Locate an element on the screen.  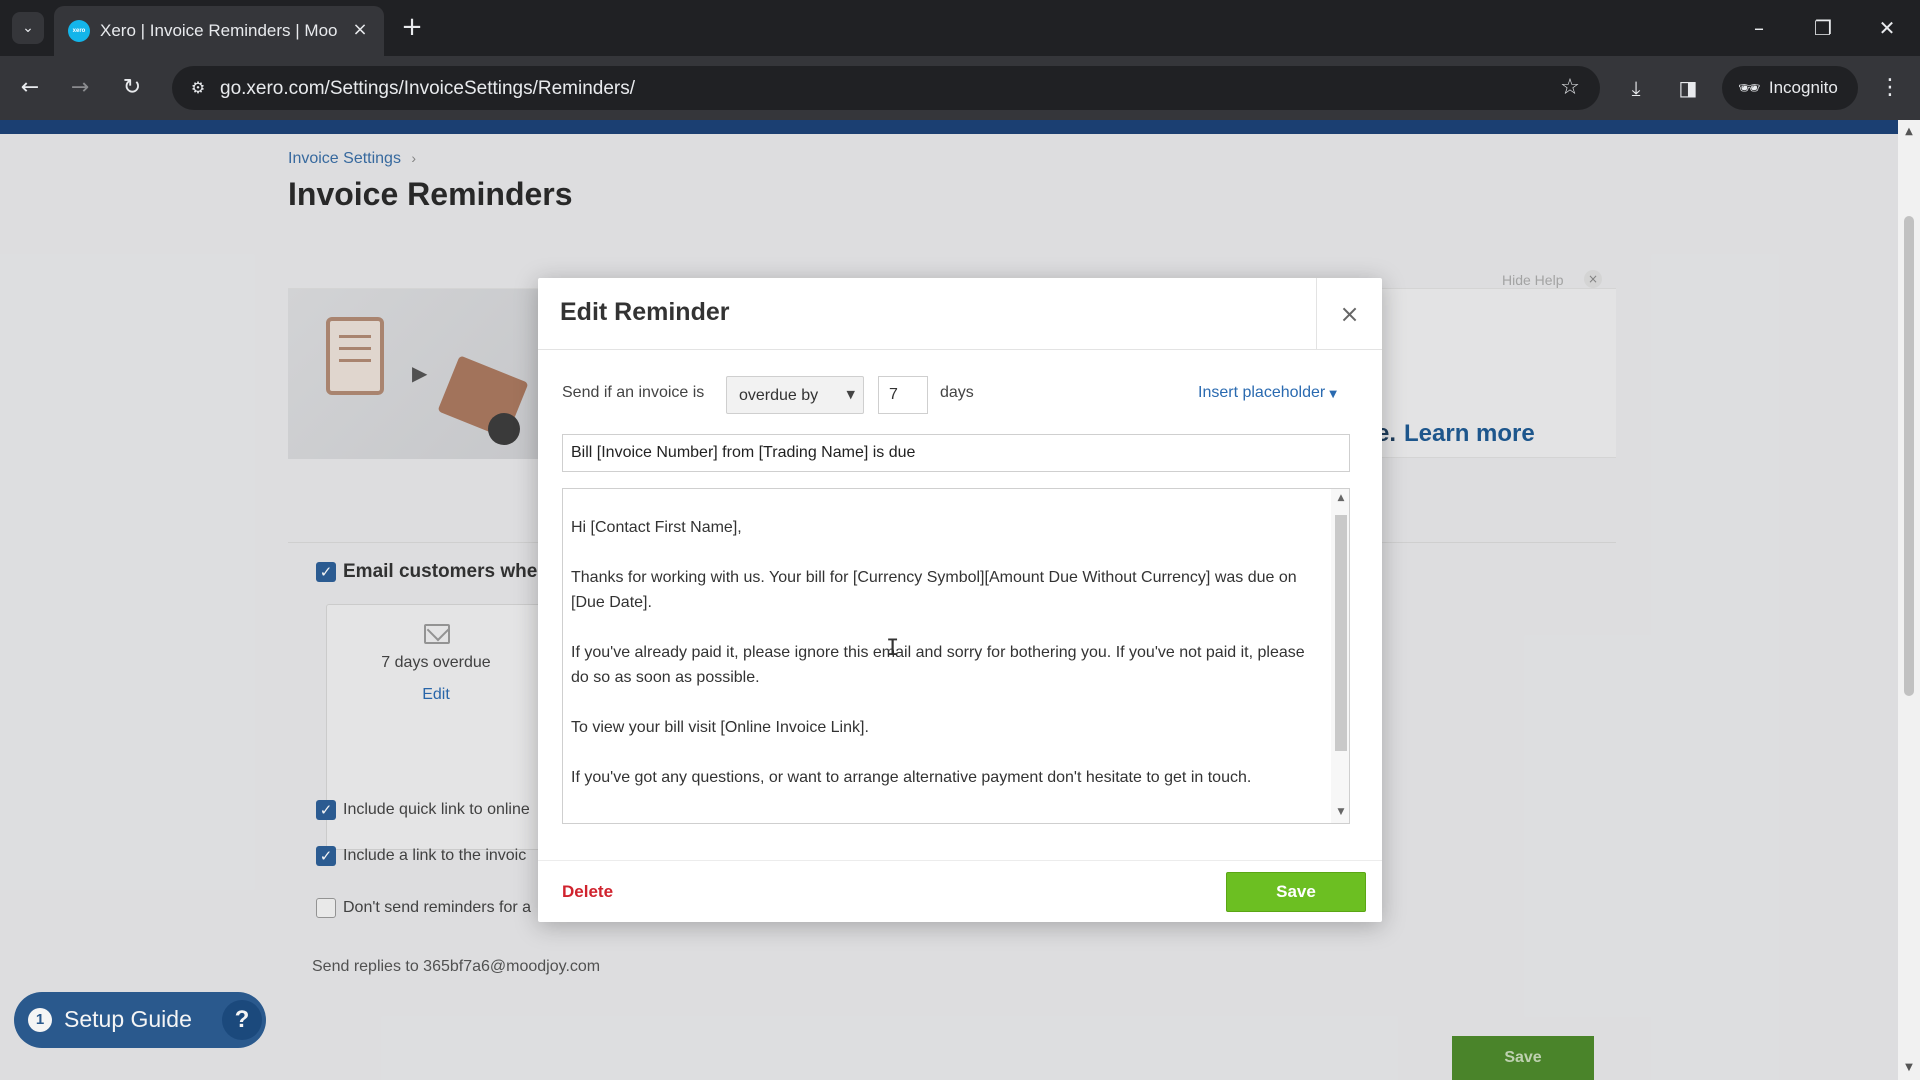
scroll-down-icon: ▼ is located at coordinates (1909, 1067).